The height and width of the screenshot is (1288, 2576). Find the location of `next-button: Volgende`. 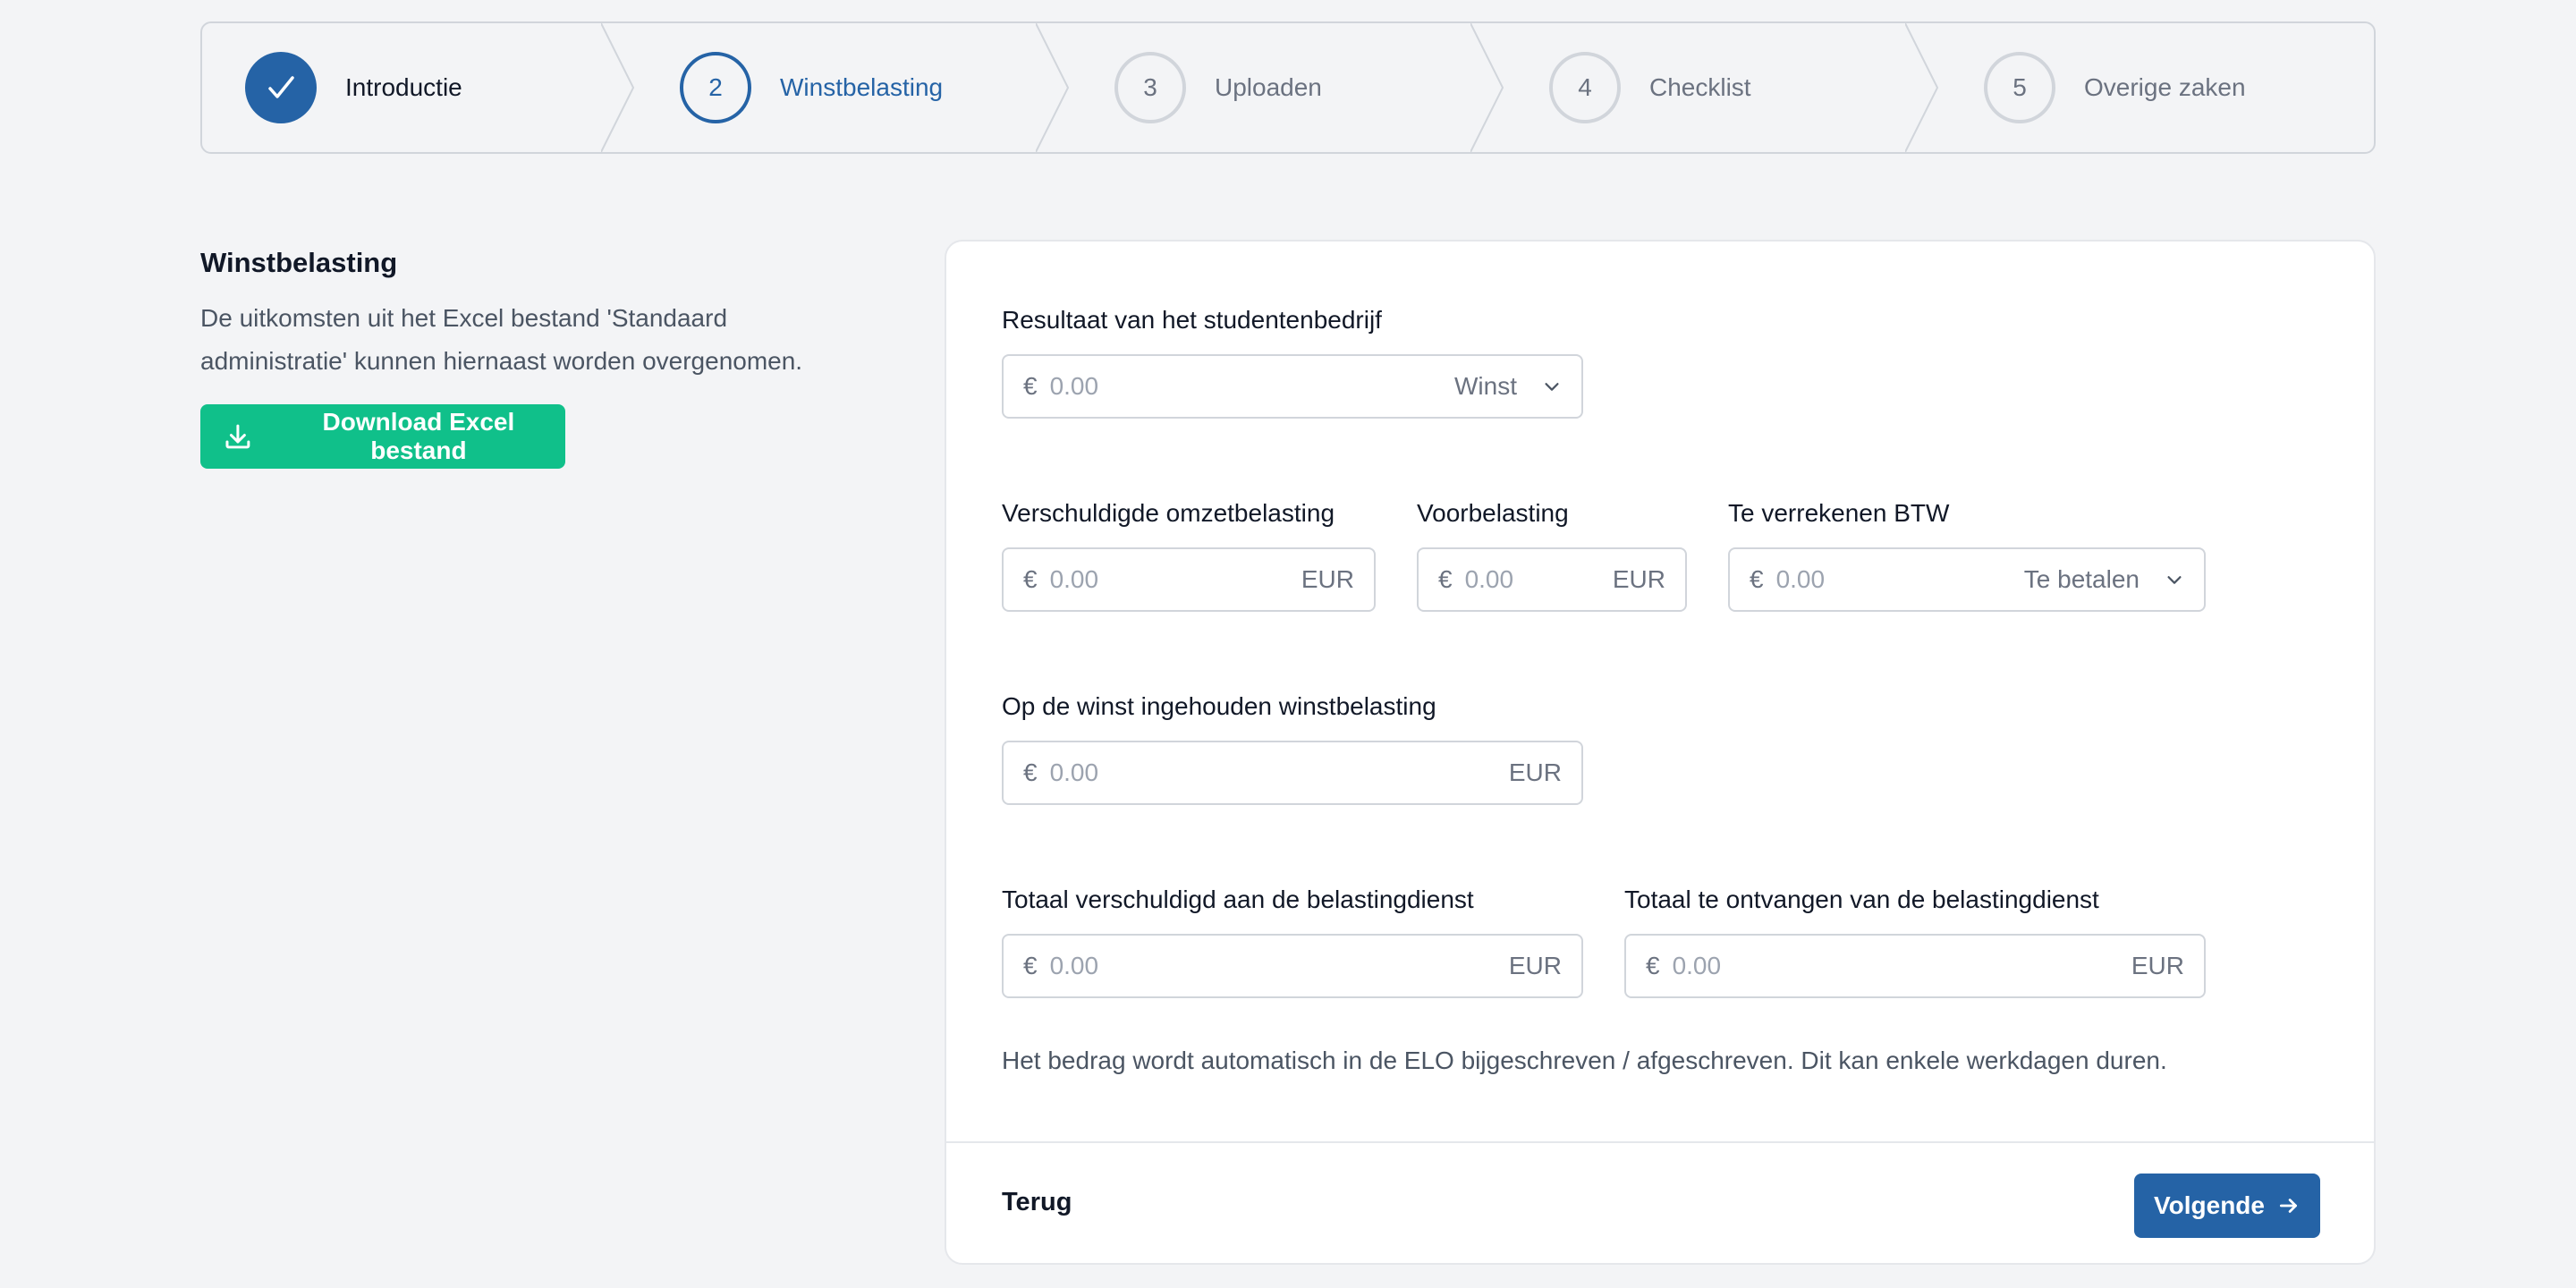

next-button: Volgende is located at coordinates (2227, 1206).